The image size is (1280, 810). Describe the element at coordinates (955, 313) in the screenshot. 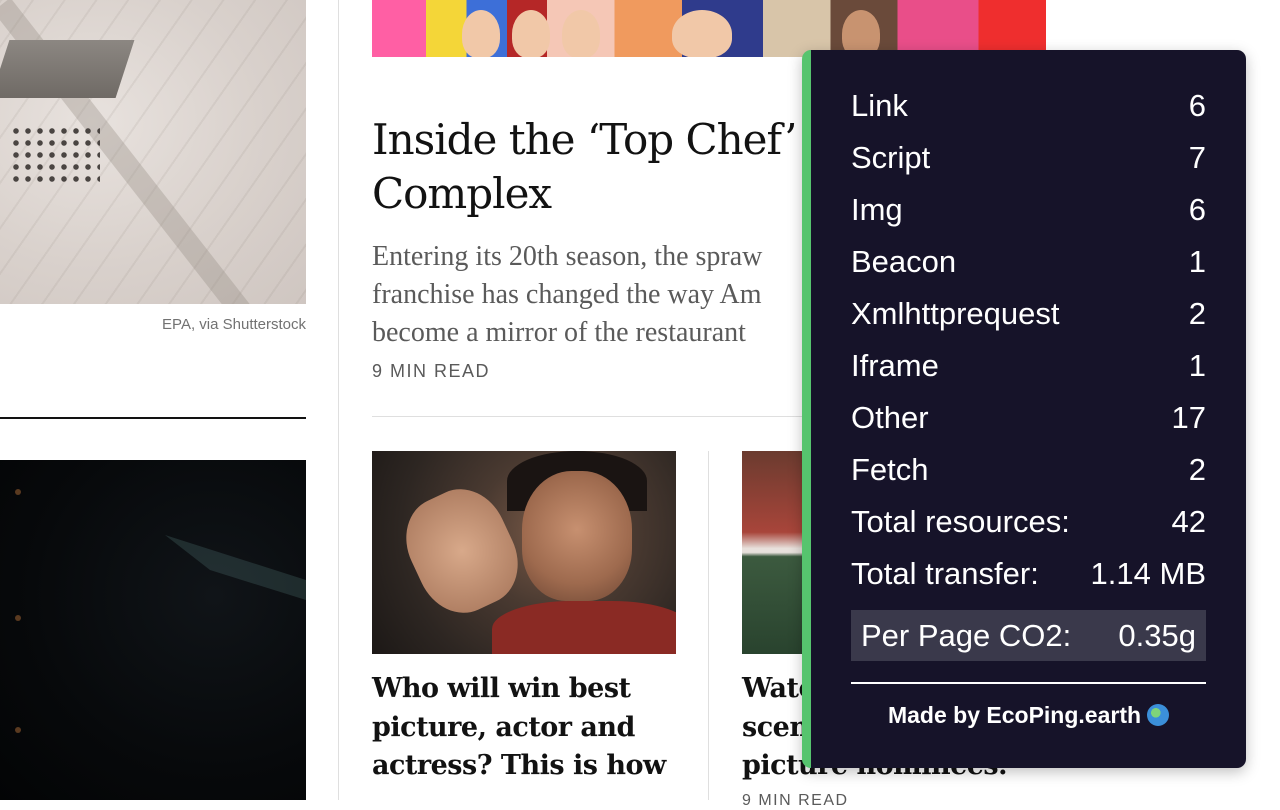

I see `stat-label: Xmlhttprequest` at that location.